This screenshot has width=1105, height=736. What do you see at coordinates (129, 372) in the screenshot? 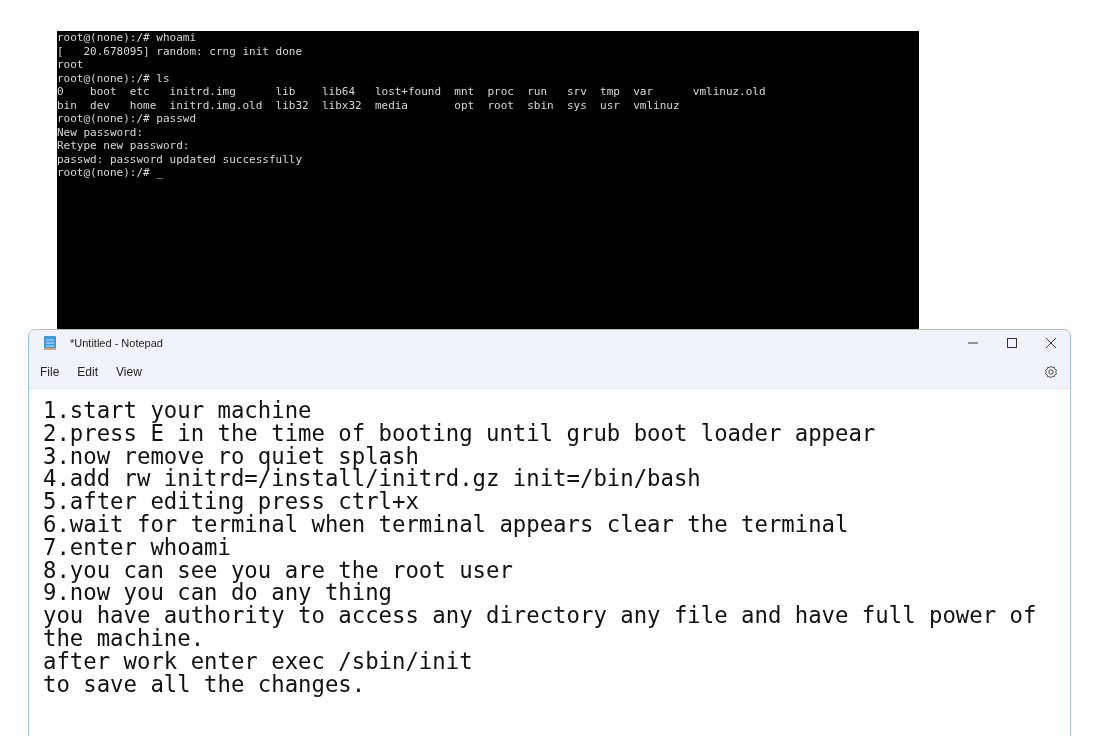
I see `menu-item: View` at bounding box center [129, 372].